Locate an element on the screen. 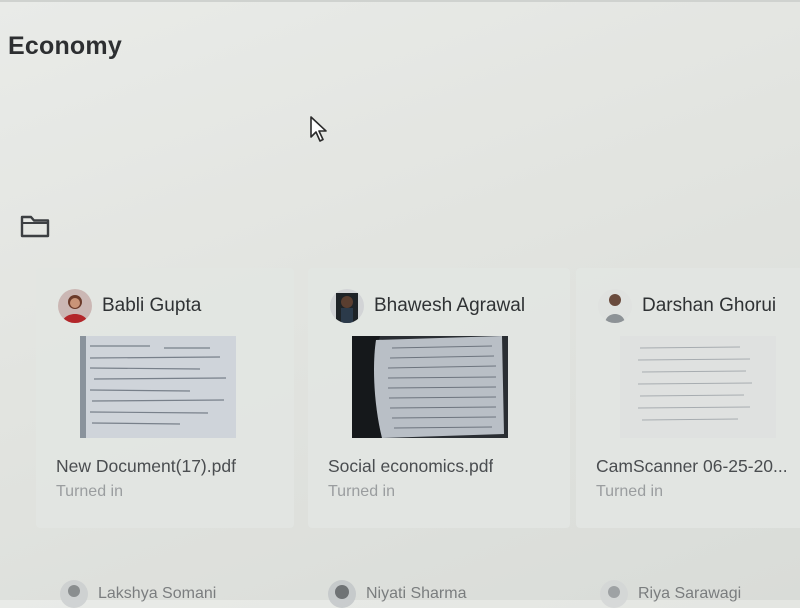 The height and width of the screenshot is (608, 800). student-header: Riya Sarawagi is located at coordinates (671, 594).